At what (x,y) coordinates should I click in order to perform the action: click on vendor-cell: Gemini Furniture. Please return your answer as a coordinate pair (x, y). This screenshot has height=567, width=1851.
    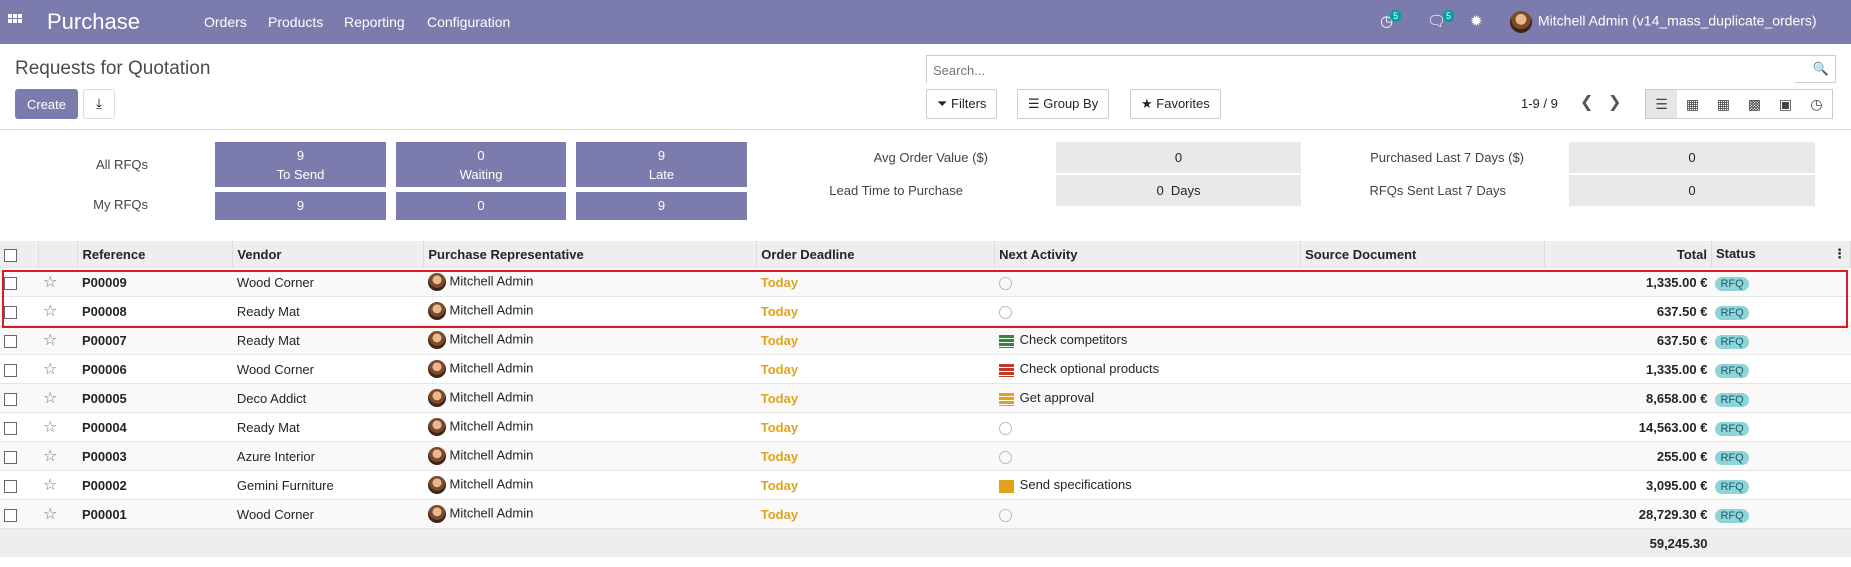
    Looking at the image, I should click on (328, 485).